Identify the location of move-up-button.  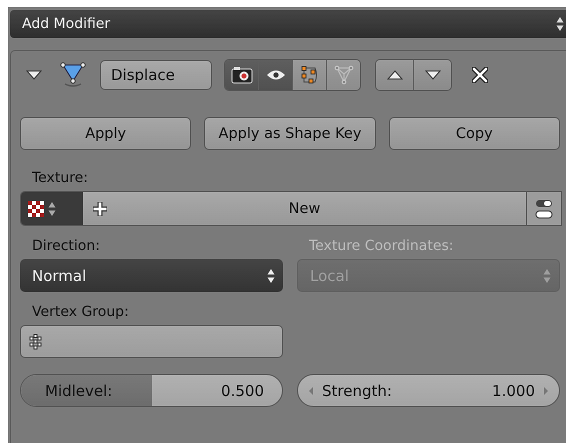
(394, 75).